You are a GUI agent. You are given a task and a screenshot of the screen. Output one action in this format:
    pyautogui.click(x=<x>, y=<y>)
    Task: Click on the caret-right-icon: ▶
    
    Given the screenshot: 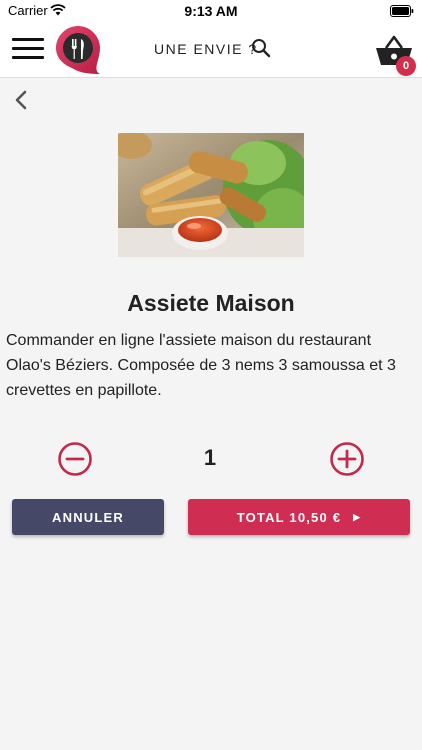 What is the action you would take?
    pyautogui.click(x=357, y=516)
    